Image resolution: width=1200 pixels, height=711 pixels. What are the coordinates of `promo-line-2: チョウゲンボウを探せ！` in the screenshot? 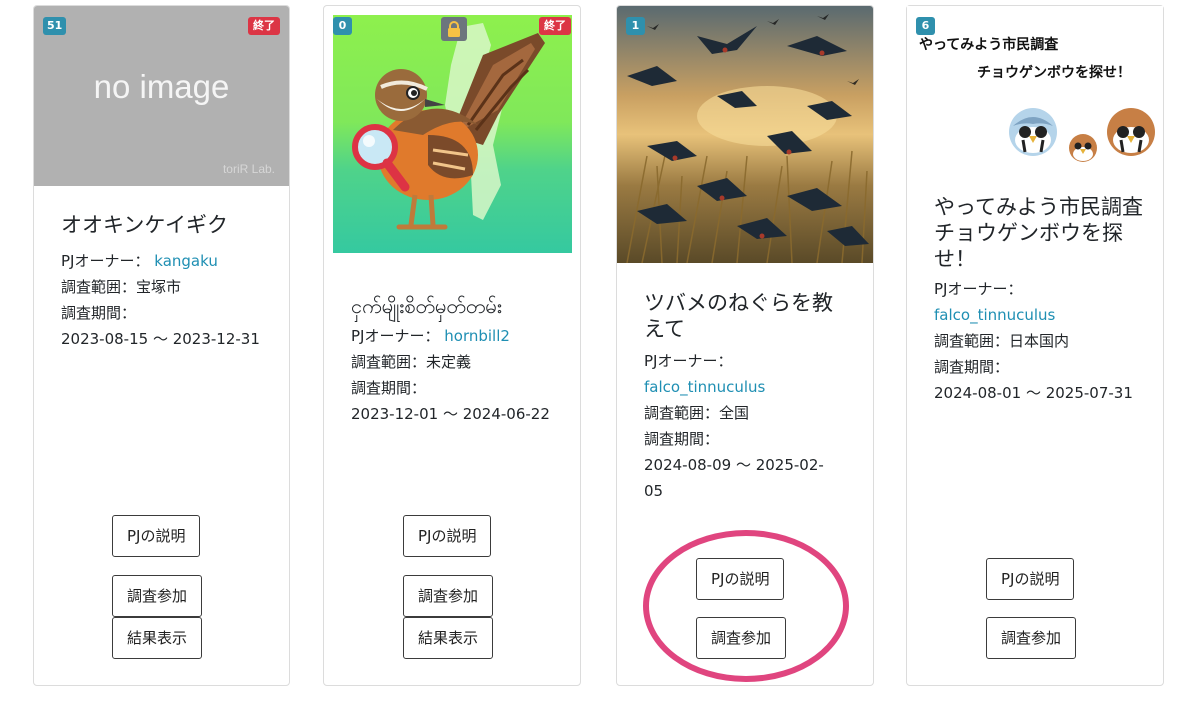 It's located at (1054, 73).